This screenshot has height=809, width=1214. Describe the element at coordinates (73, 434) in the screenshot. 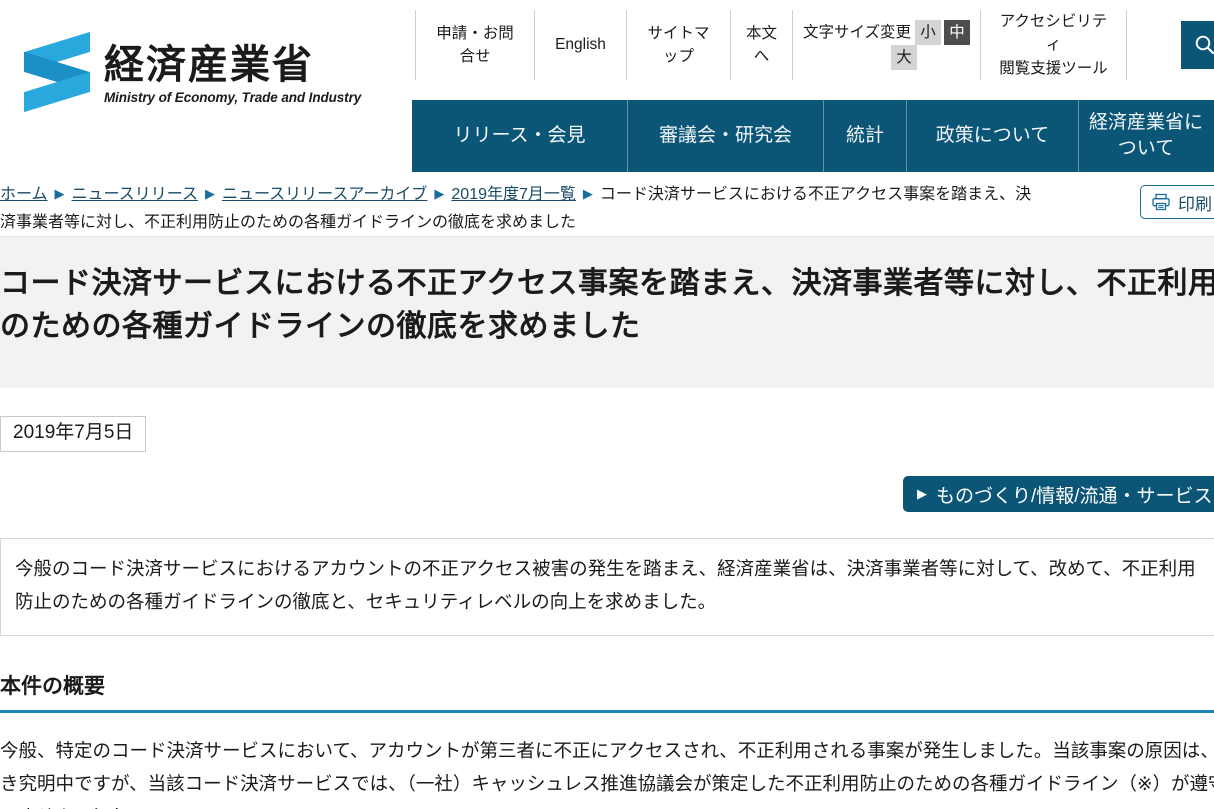

I see `publish-date: 2019年7月5日` at that location.